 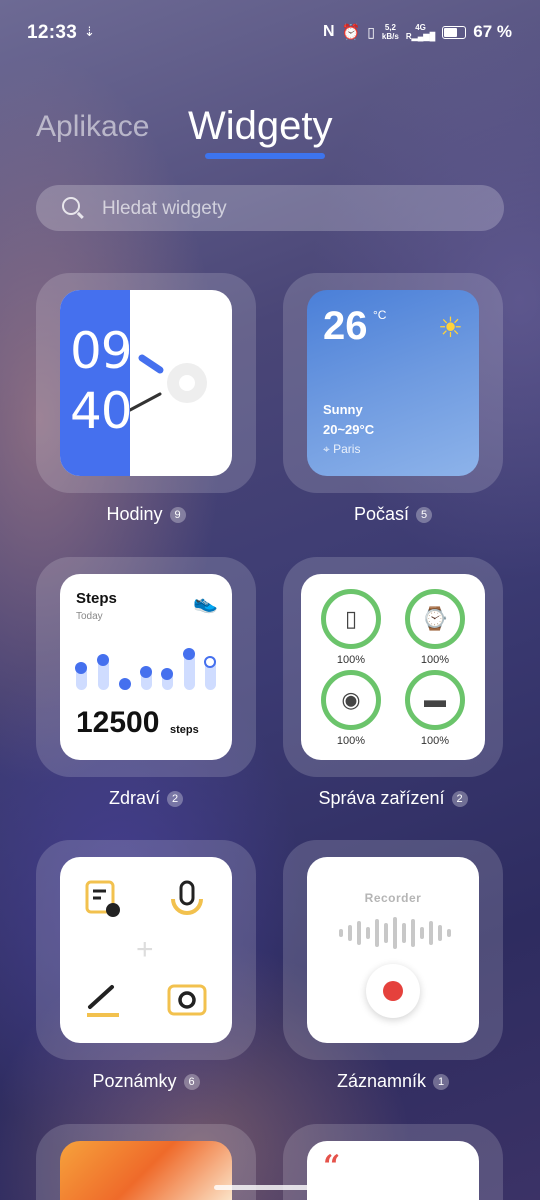 I want to click on widget-devices: ▯ 100% ⌚ 100% ◉ 100% ▬ 100%, so click(x=393, y=667).